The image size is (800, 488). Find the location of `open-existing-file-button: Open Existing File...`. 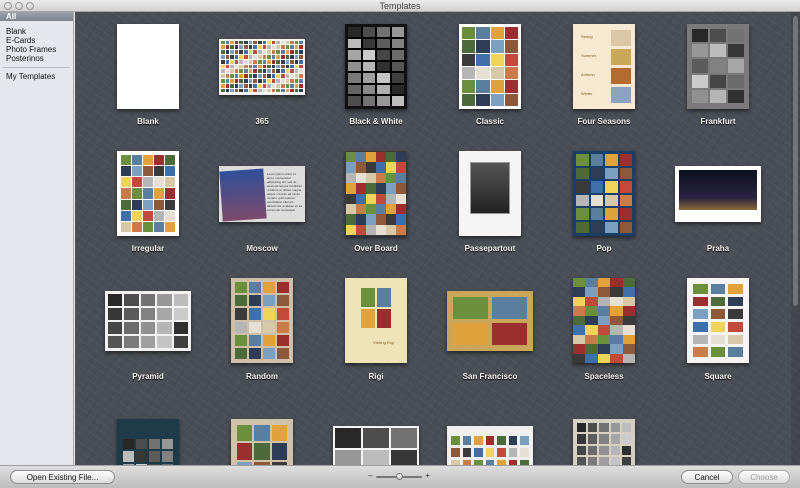

open-existing-file-button: Open Existing File... is located at coordinates (62, 477).